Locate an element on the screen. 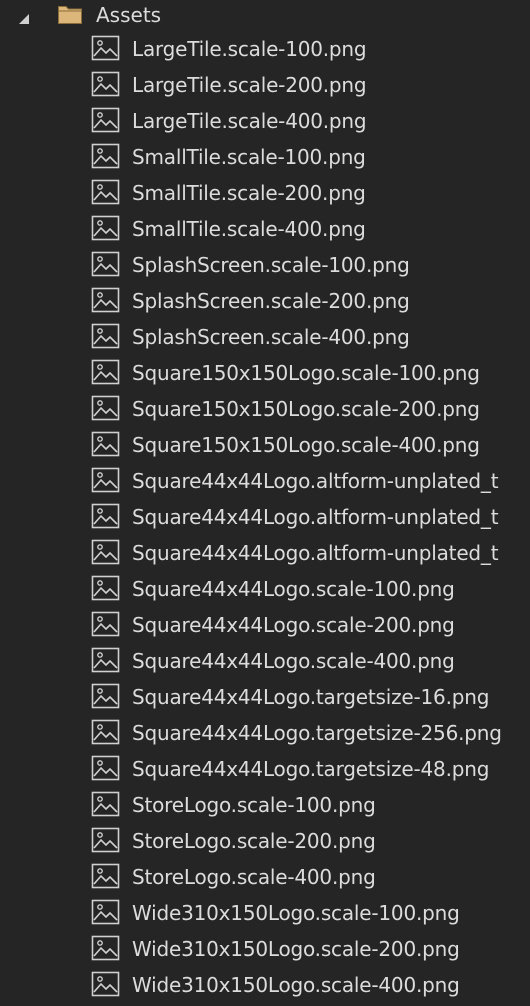  file-label: StoreLogo.scale-200.png is located at coordinates (254, 841).